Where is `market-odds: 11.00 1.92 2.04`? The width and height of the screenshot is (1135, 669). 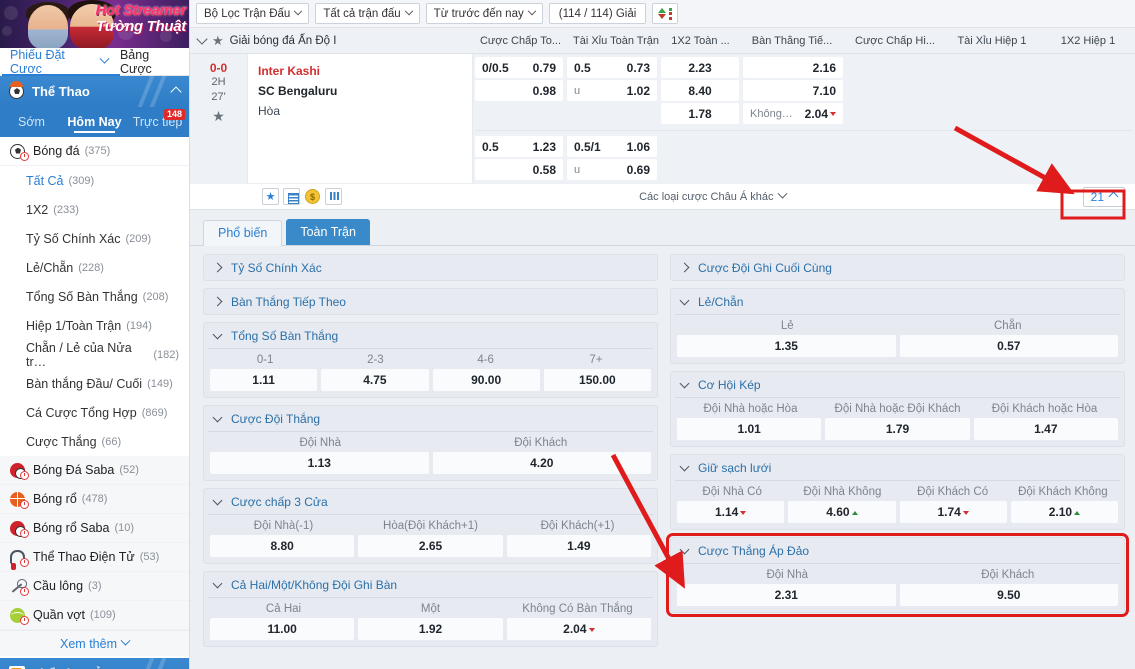 market-odds: 11.00 1.92 2.04 is located at coordinates (430, 629).